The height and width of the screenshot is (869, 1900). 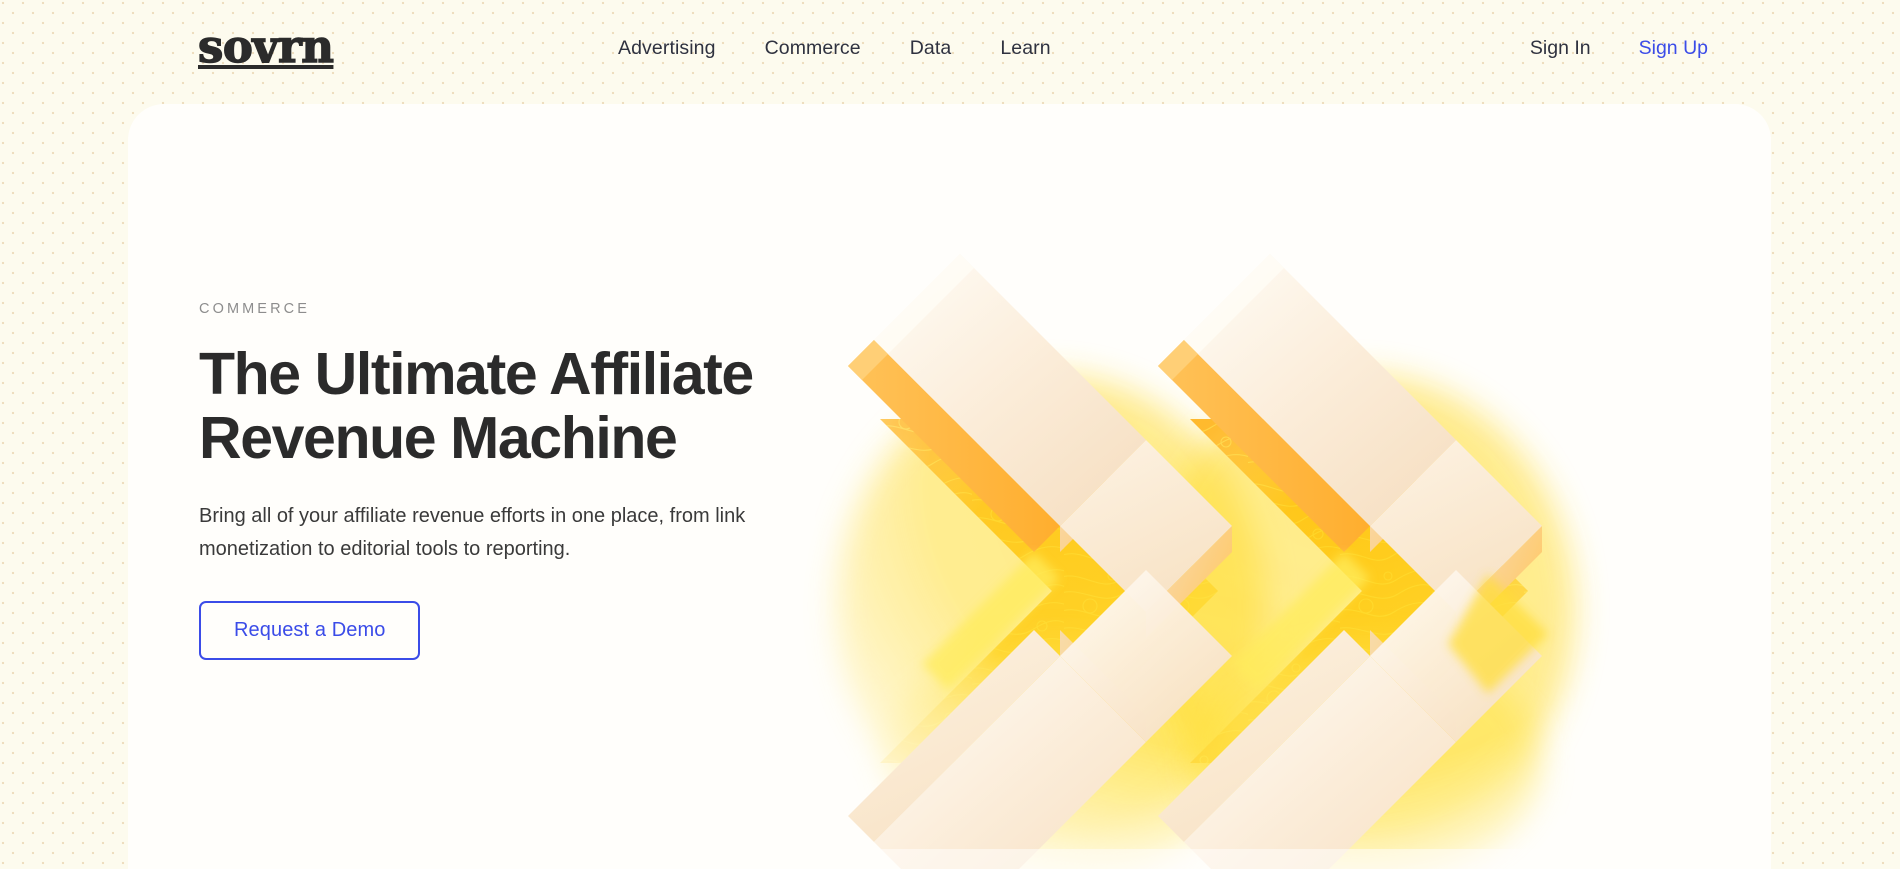 What do you see at coordinates (254, 309) in the screenshot?
I see `hero-eyebrow: COMMERCE` at bounding box center [254, 309].